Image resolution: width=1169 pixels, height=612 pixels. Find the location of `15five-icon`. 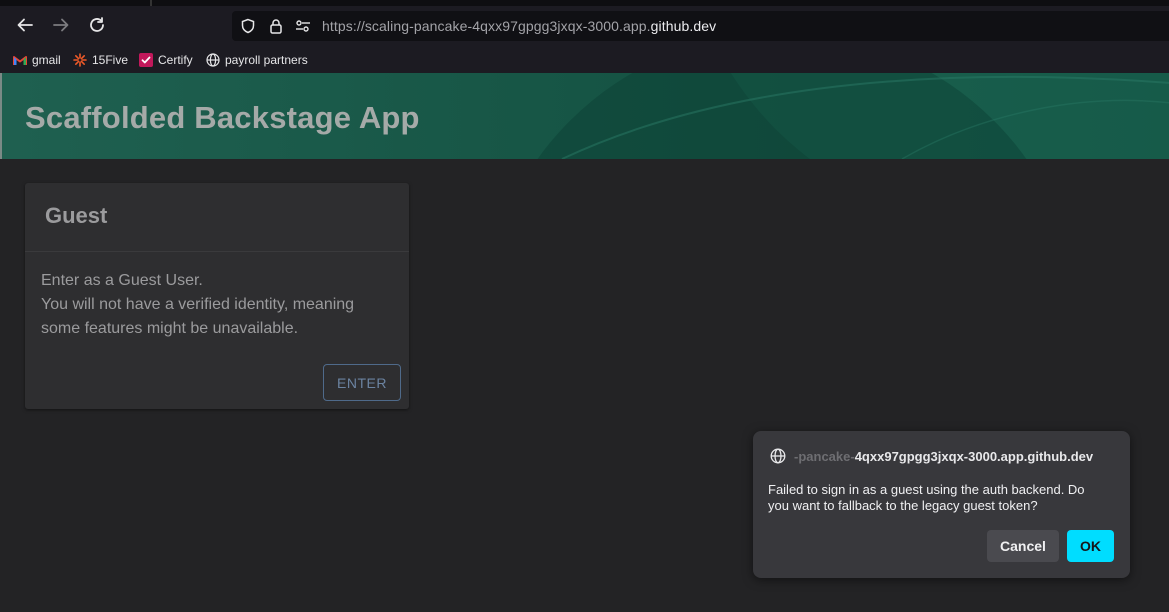

15five-icon is located at coordinates (80, 60).